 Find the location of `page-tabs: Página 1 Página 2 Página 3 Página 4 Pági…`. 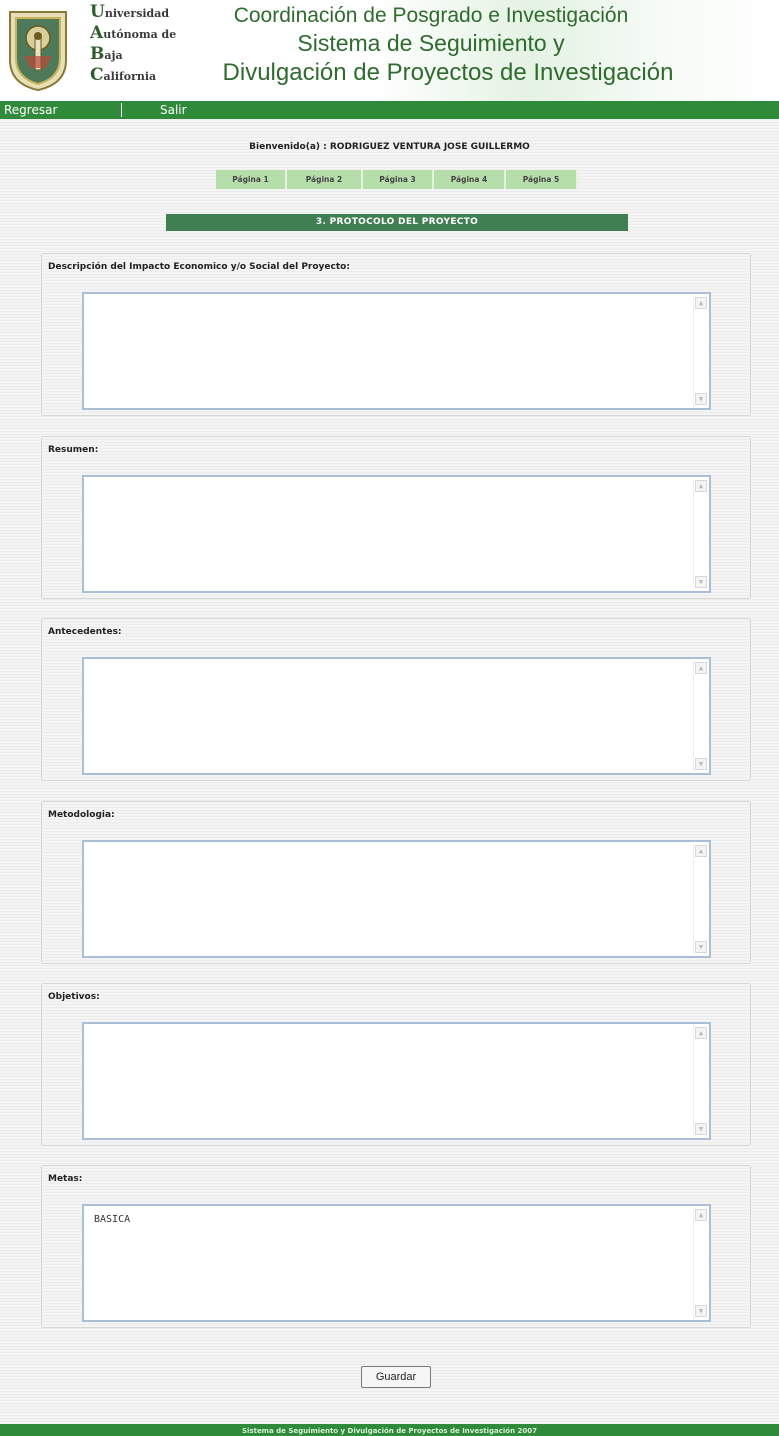

page-tabs: Página 1 Página 2 Página 3 Página 4 Pági… is located at coordinates (397, 179).